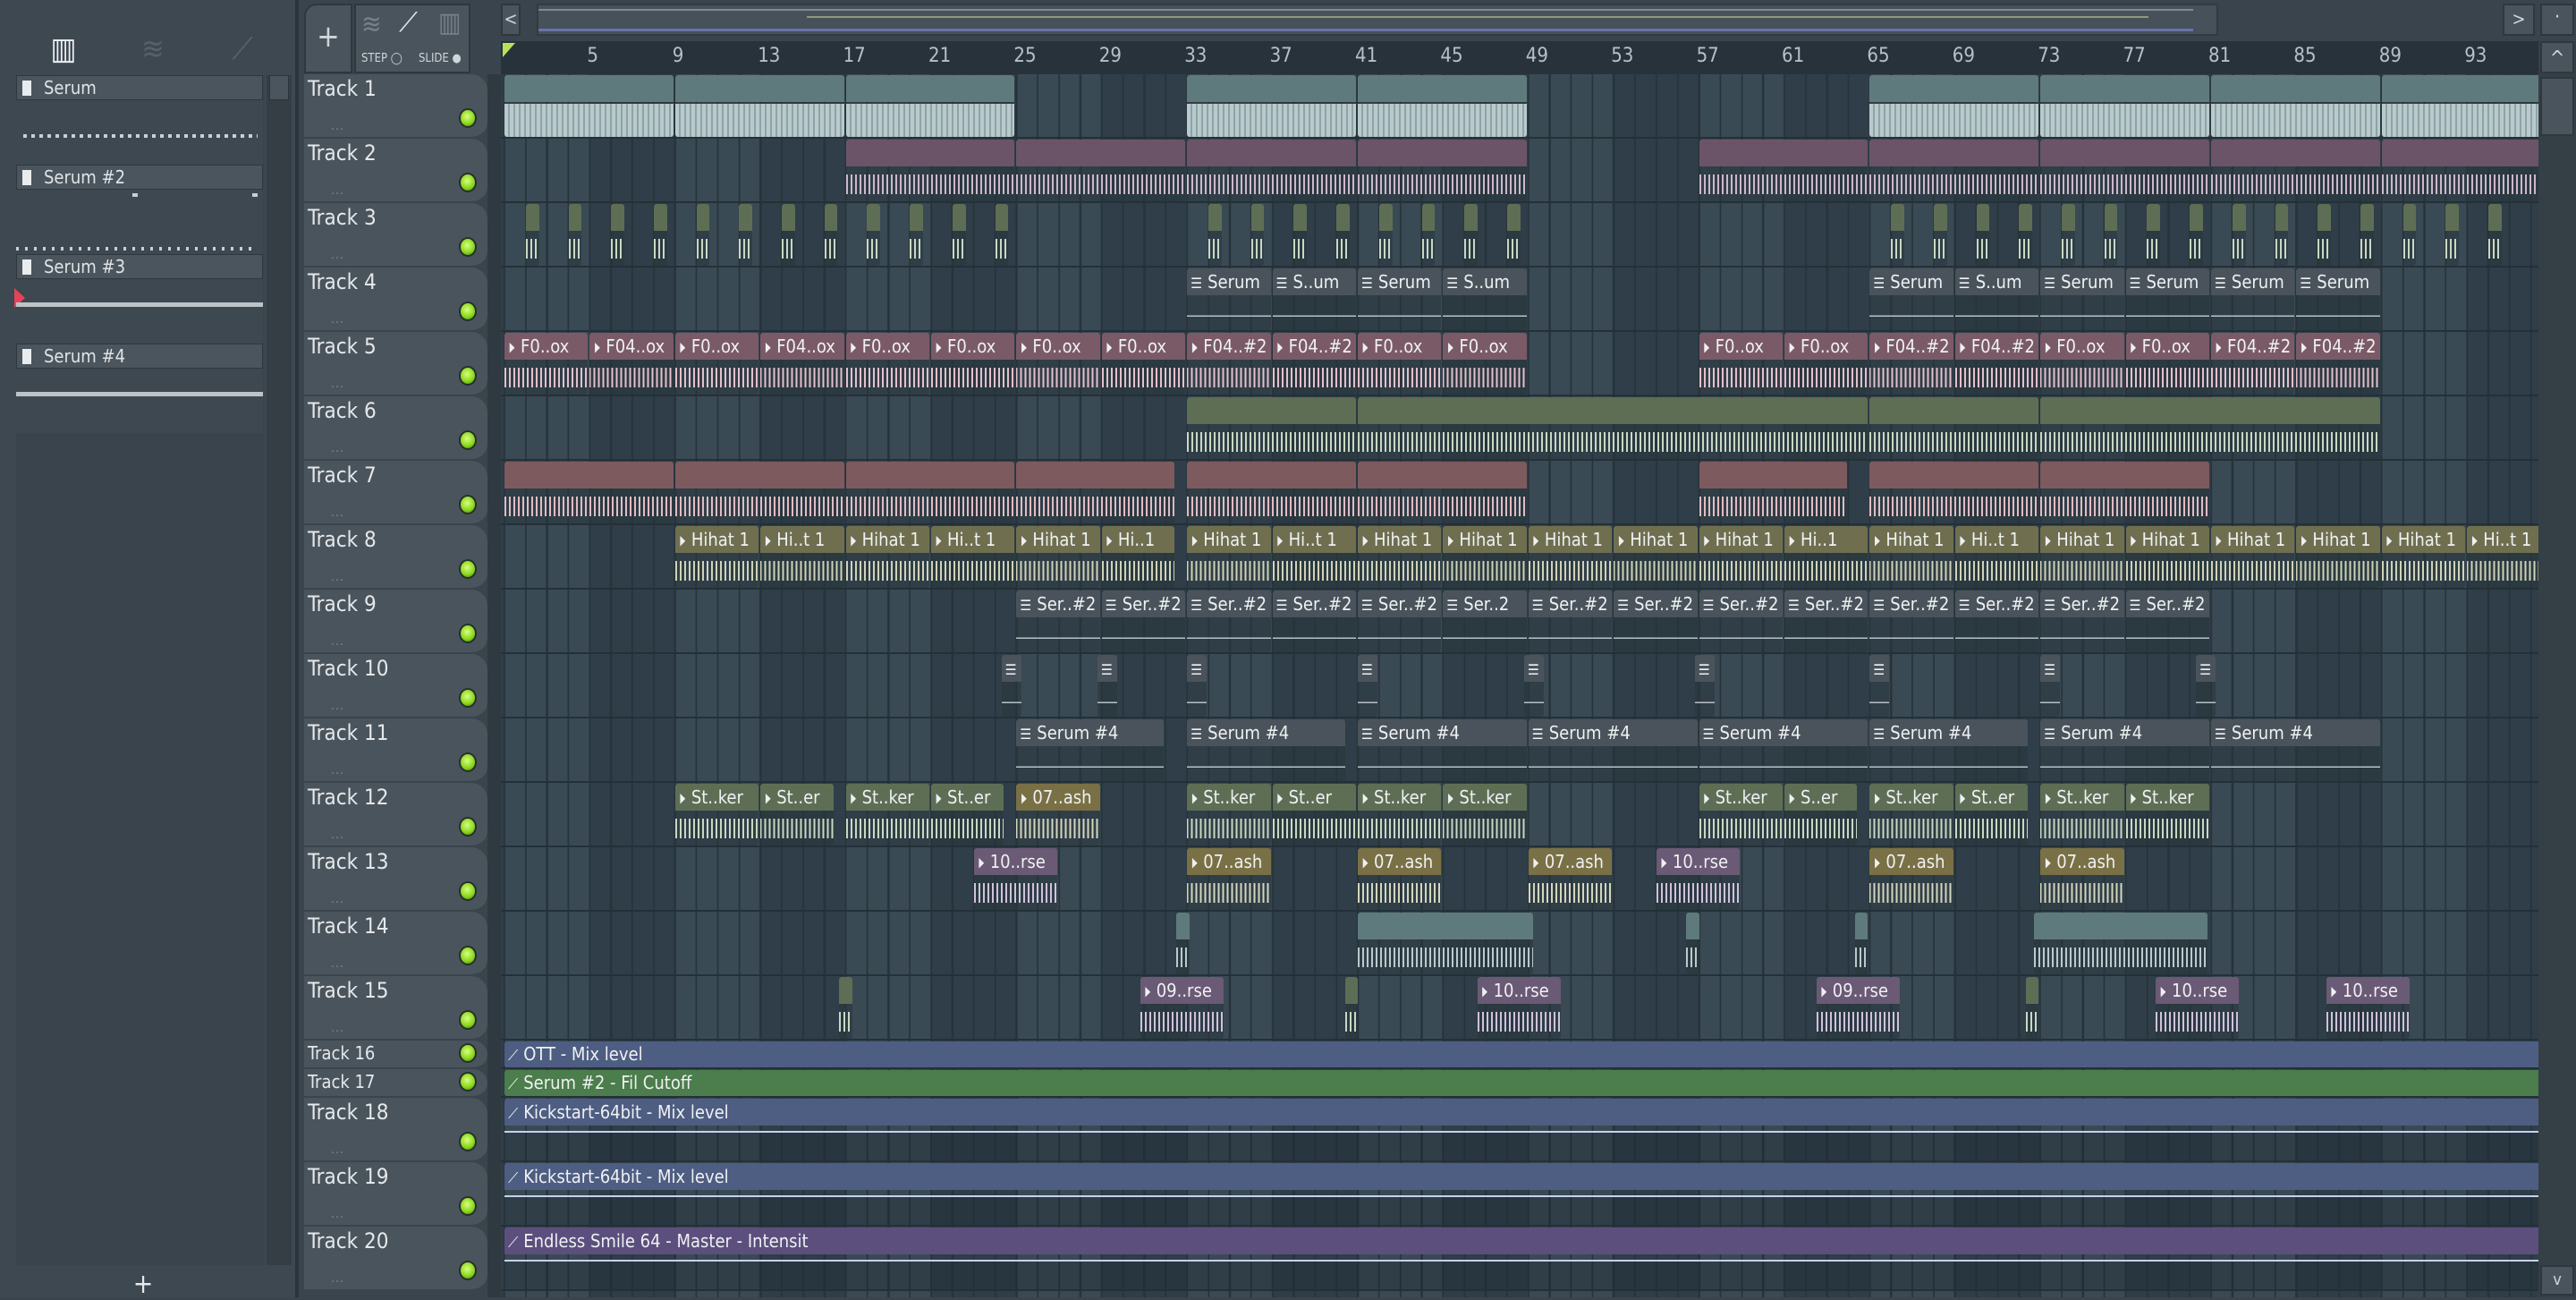  I want to click on scroll-right-button: >, so click(2519, 20).